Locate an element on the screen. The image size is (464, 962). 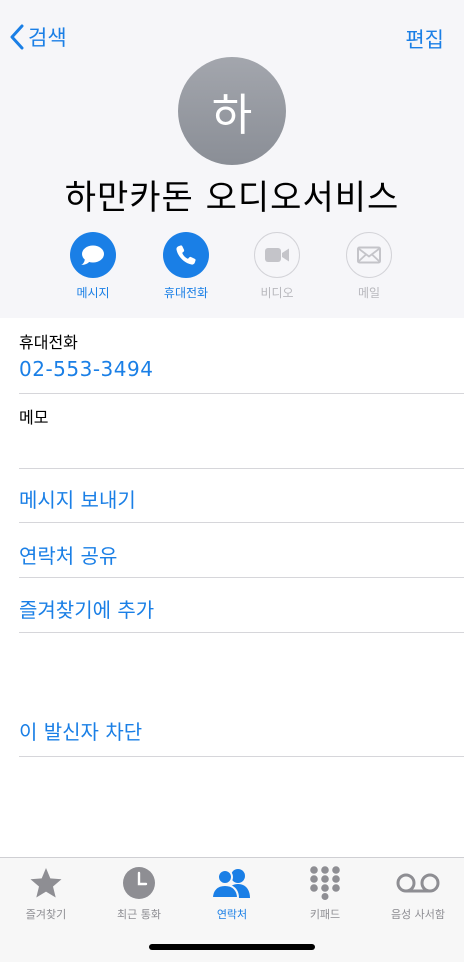
phone-icon is located at coordinates (186, 255).